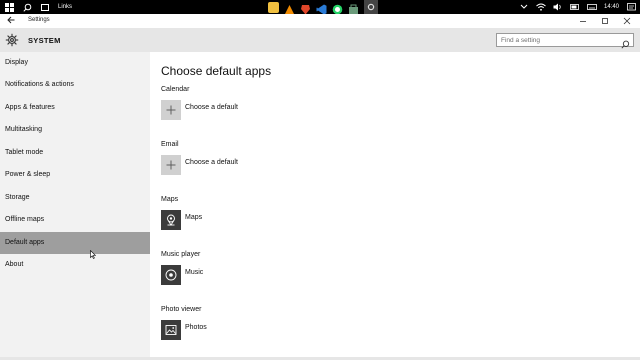 This screenshot has height=360, width=640. Describe the element at coordinates (194, 217) in the screenshot. I see `app-name: Maps` at that location.